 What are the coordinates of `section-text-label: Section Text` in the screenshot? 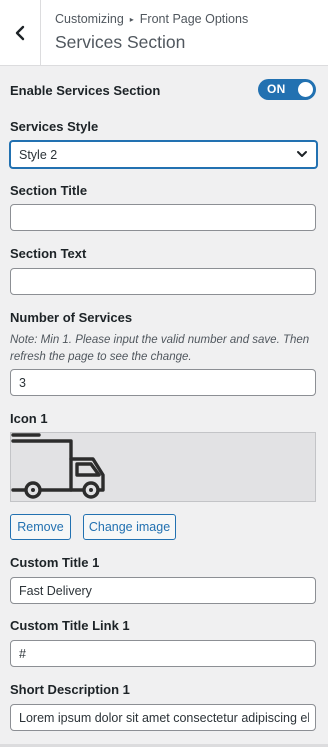 It's located at (48, 253).